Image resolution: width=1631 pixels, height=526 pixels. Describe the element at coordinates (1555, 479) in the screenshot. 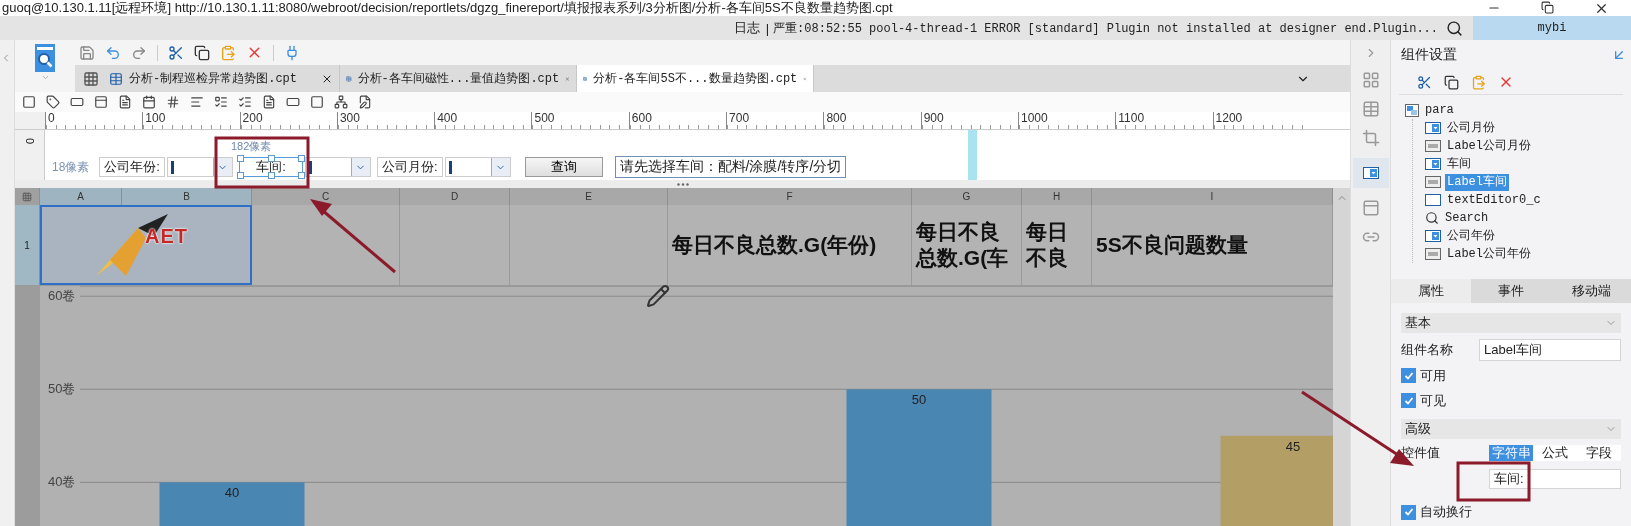

I see `value-field: 车间:` at that location.